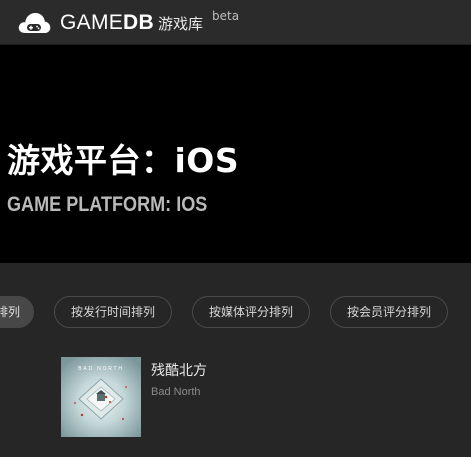 This screenshot has width=471, height=457. What do you see at coordinates (113, 312) in the screenshot?
I see `sort-button-release-date: 按发行时间排列` at bounding box center [113, 312].